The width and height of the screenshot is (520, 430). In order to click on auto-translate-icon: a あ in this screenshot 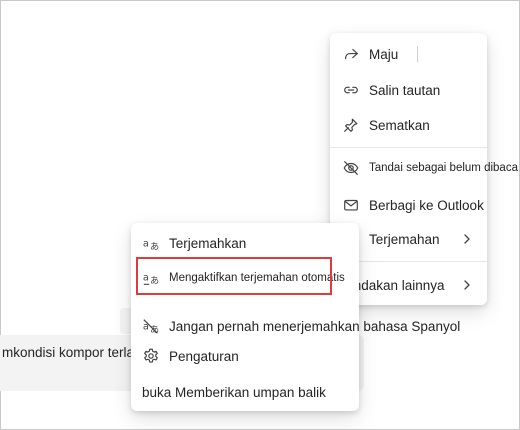, I will do `click(151, 278)`.